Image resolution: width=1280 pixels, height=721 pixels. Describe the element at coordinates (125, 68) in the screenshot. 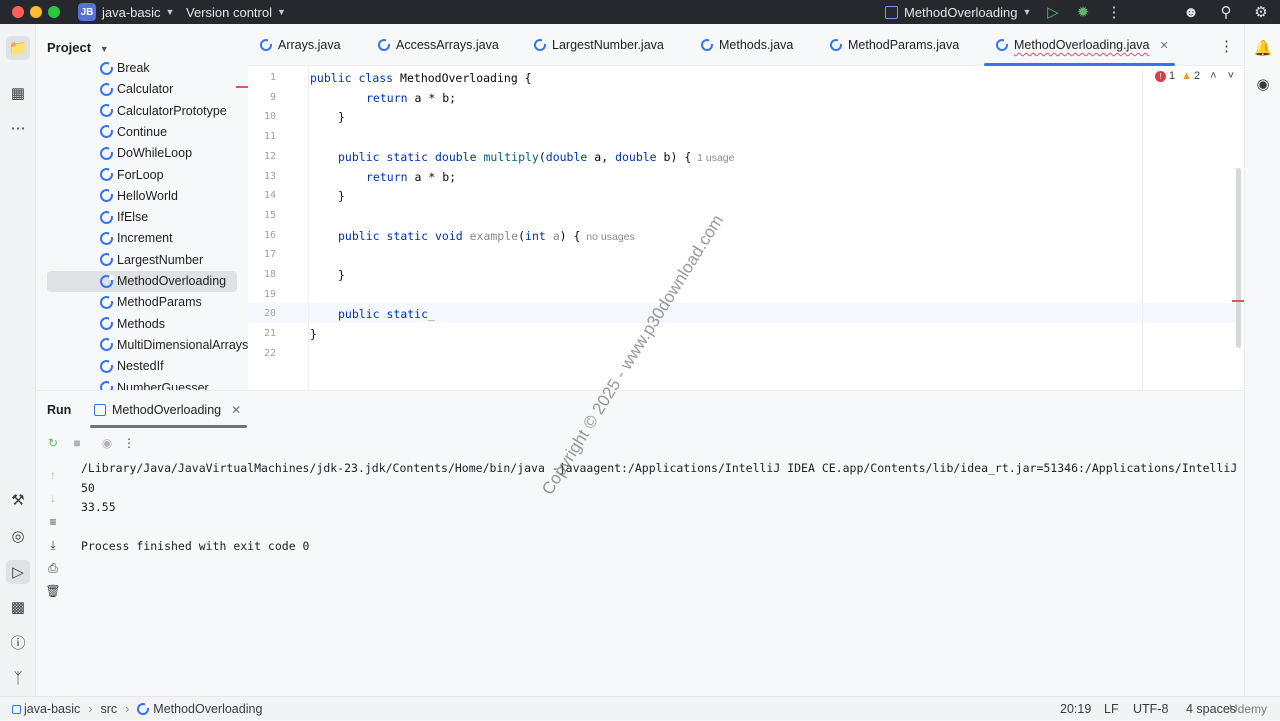

I see `tree-item: Break` at that location.